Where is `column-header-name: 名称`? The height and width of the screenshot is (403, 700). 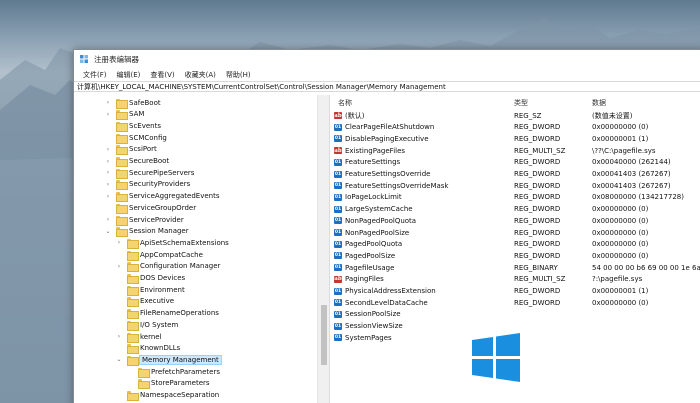
column-header-name: 名称 is located at coordinates (345, 103).